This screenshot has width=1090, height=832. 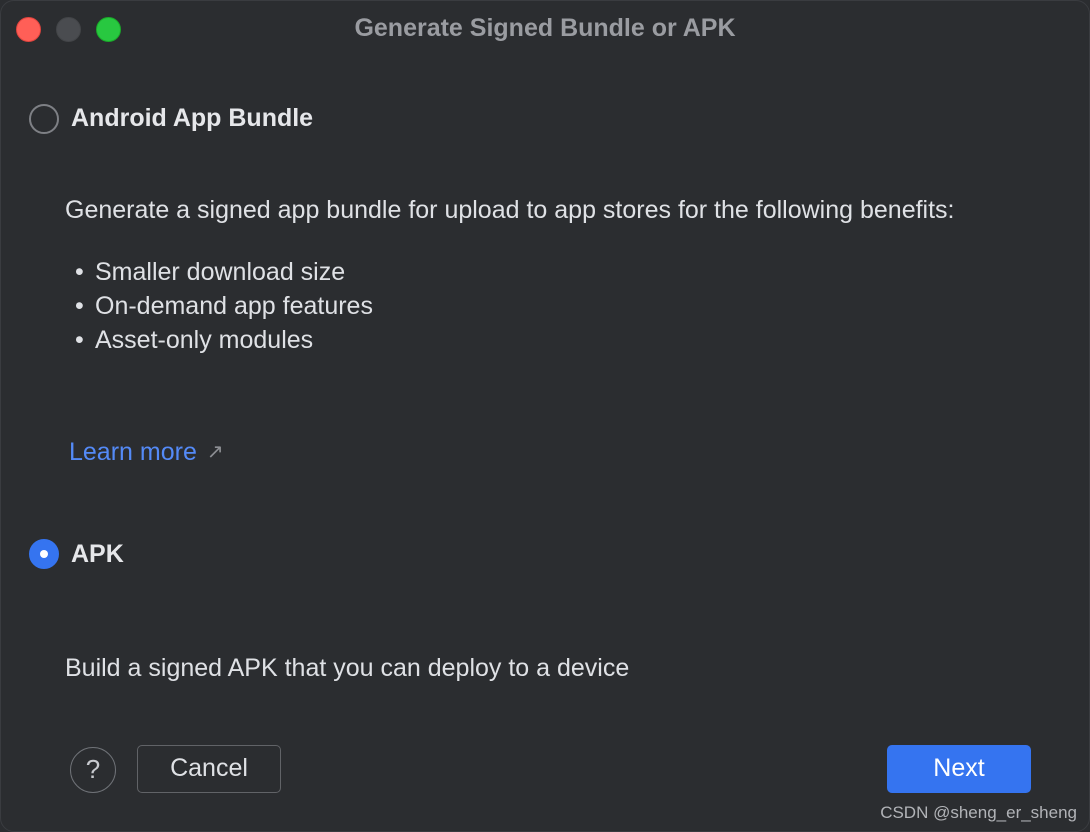 I want to click on option-label-android-app-bundle: Android App Bundle, so click(x=192, y=118).